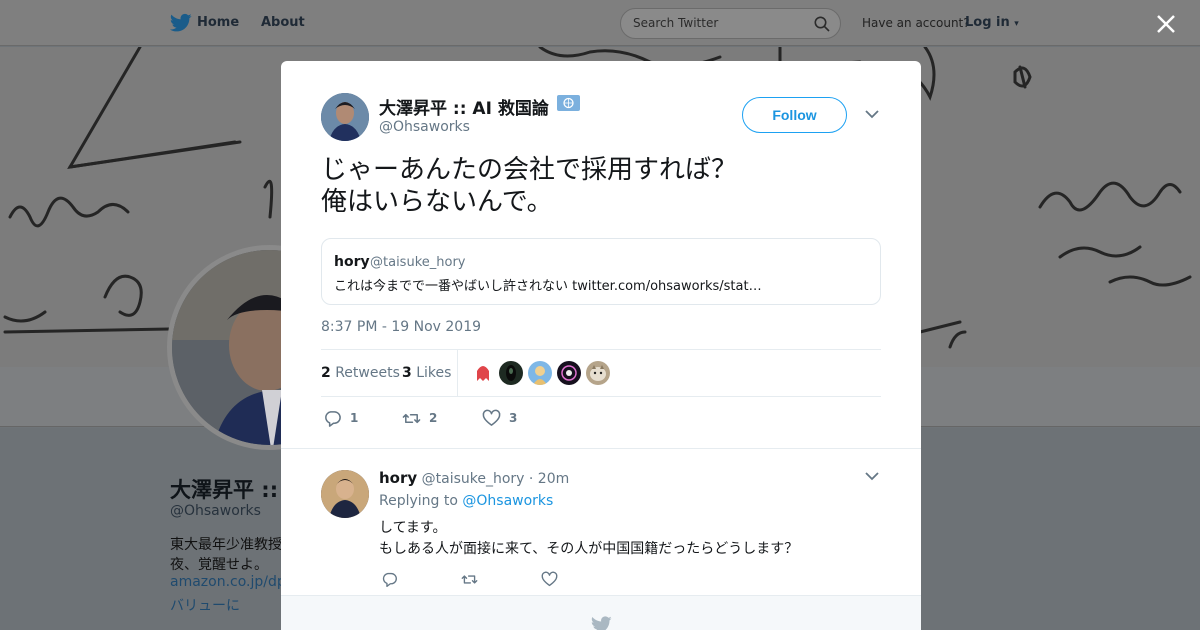  What do you see at coordinates (354, 418) in the screenshot?
I see `reply-count: 1` at bounding box center [354, 418].